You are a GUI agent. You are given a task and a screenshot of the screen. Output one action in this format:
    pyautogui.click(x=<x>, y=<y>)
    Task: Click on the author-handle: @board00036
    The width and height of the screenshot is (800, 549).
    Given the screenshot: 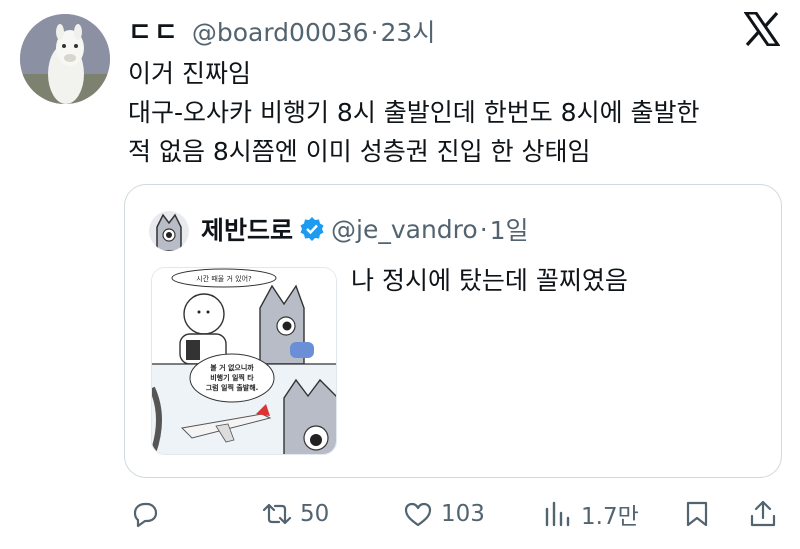 What is the action you would take?
    pyautogui.click(x=280, y=32)
    